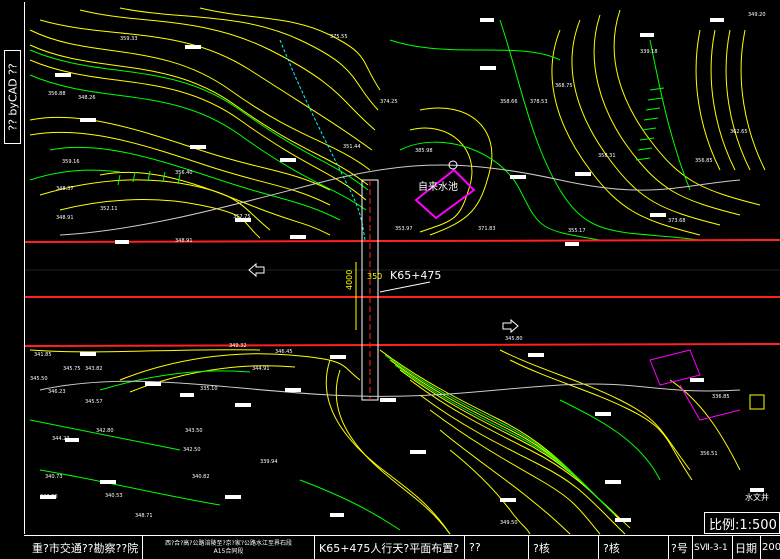 This screenshot has width=780, height=559. What do you see at coordinates (269, 462) in the screenshot?
I see `svg-text: 339.94` at bounding box center [269, 462].